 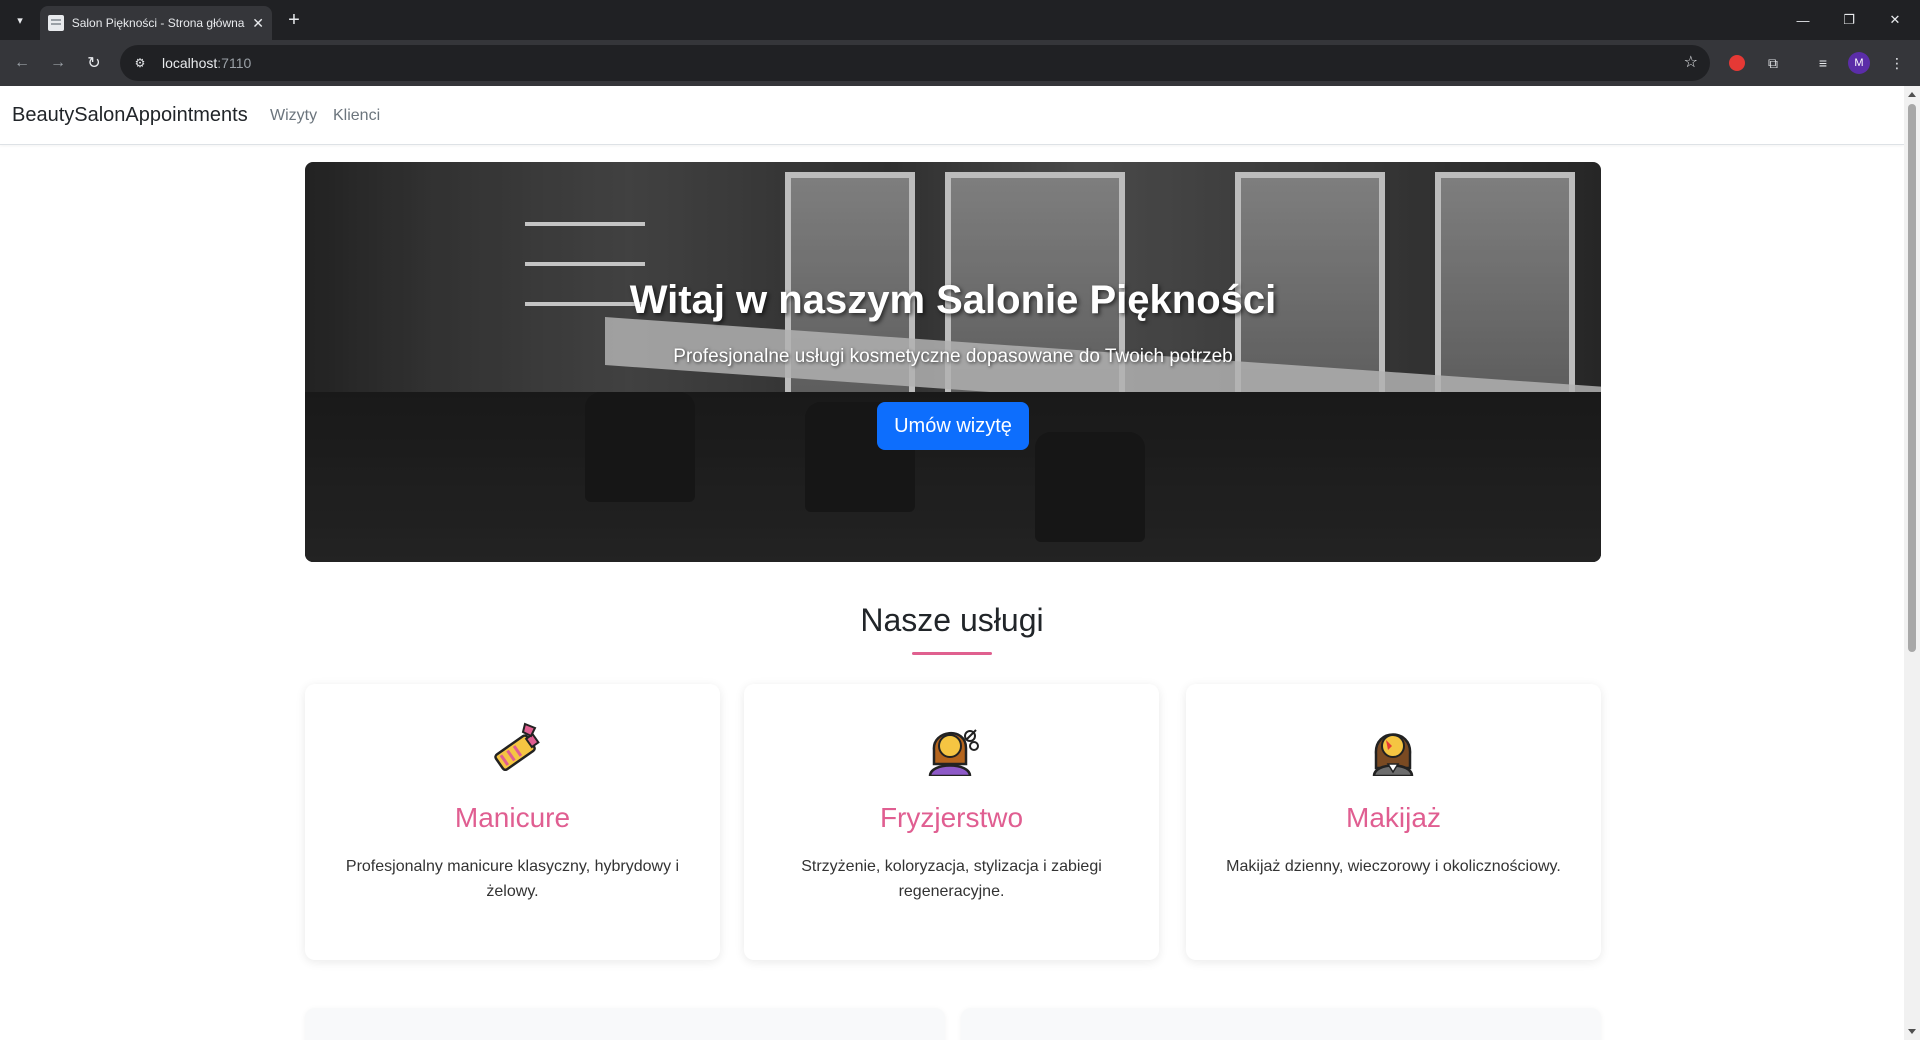 What do you see at coordinates (1803, 20) in the screenshot?
I see `minimize-icon: —` at bounding box center [1803, 20].